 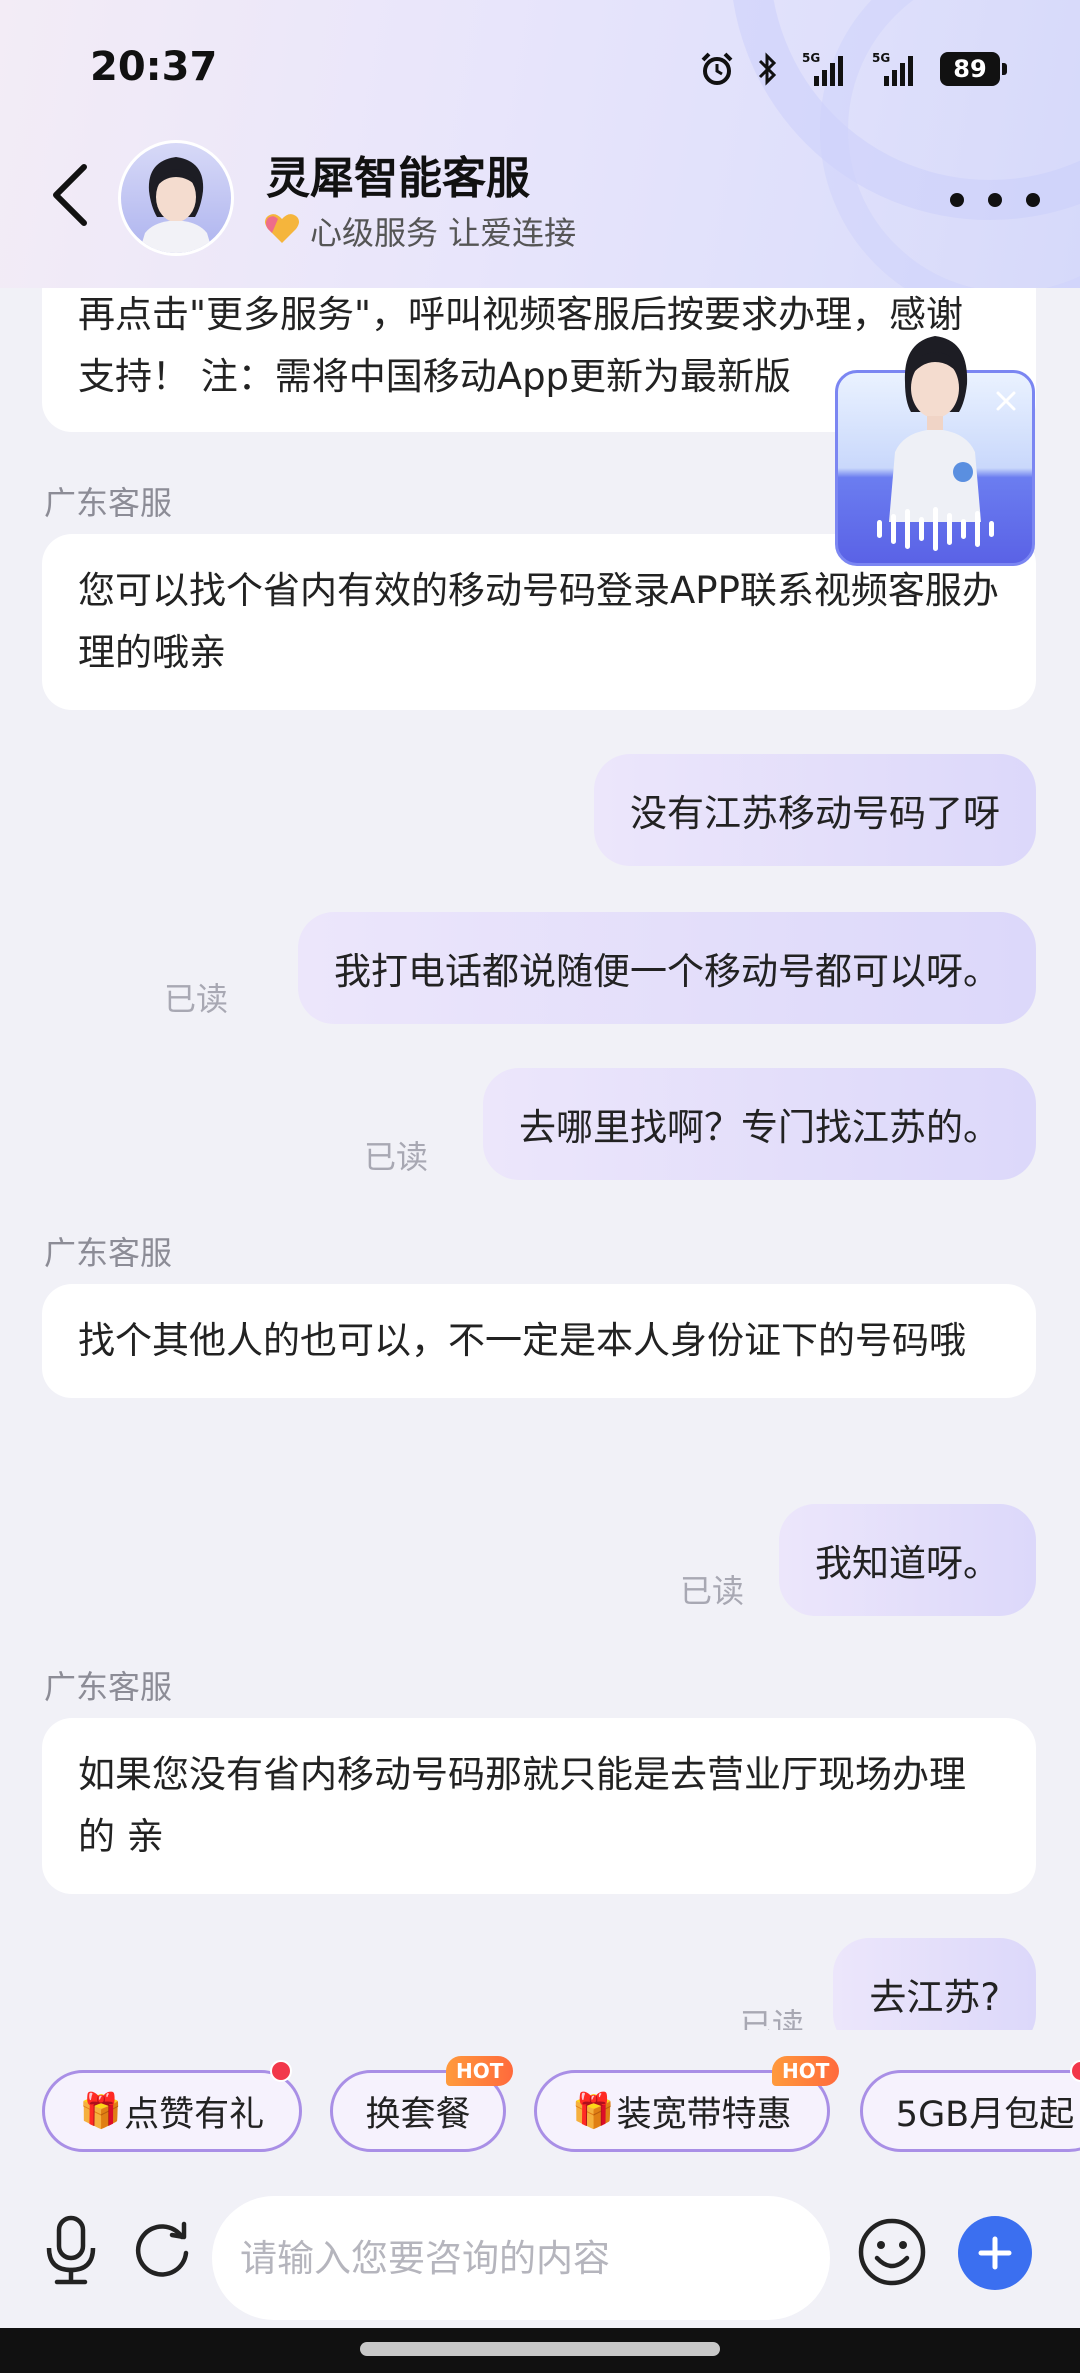 I want to click on back-button, so click(x=70, y=195).